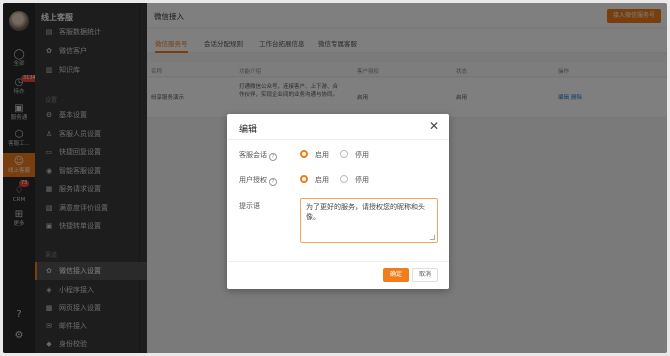 Image resolution: width=670 pixels, height=356 pixels. I want to click on greeting-textarea: 为了更好的服务，请授权您的昵称和头像。, so click(369, 220).